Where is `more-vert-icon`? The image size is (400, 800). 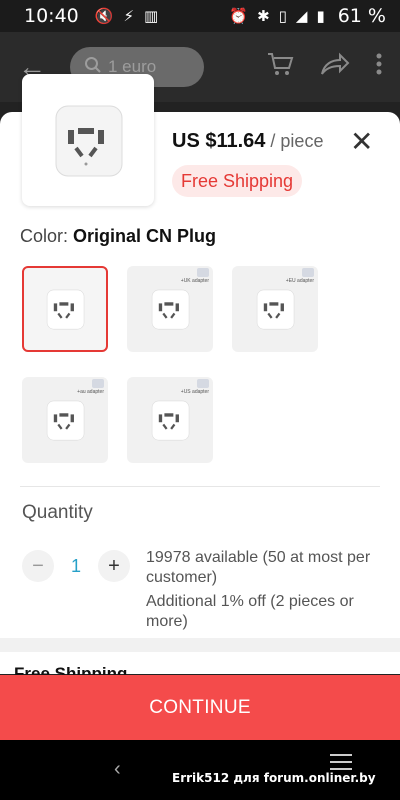 more-vert-icon is located at coordinates (379, 67).